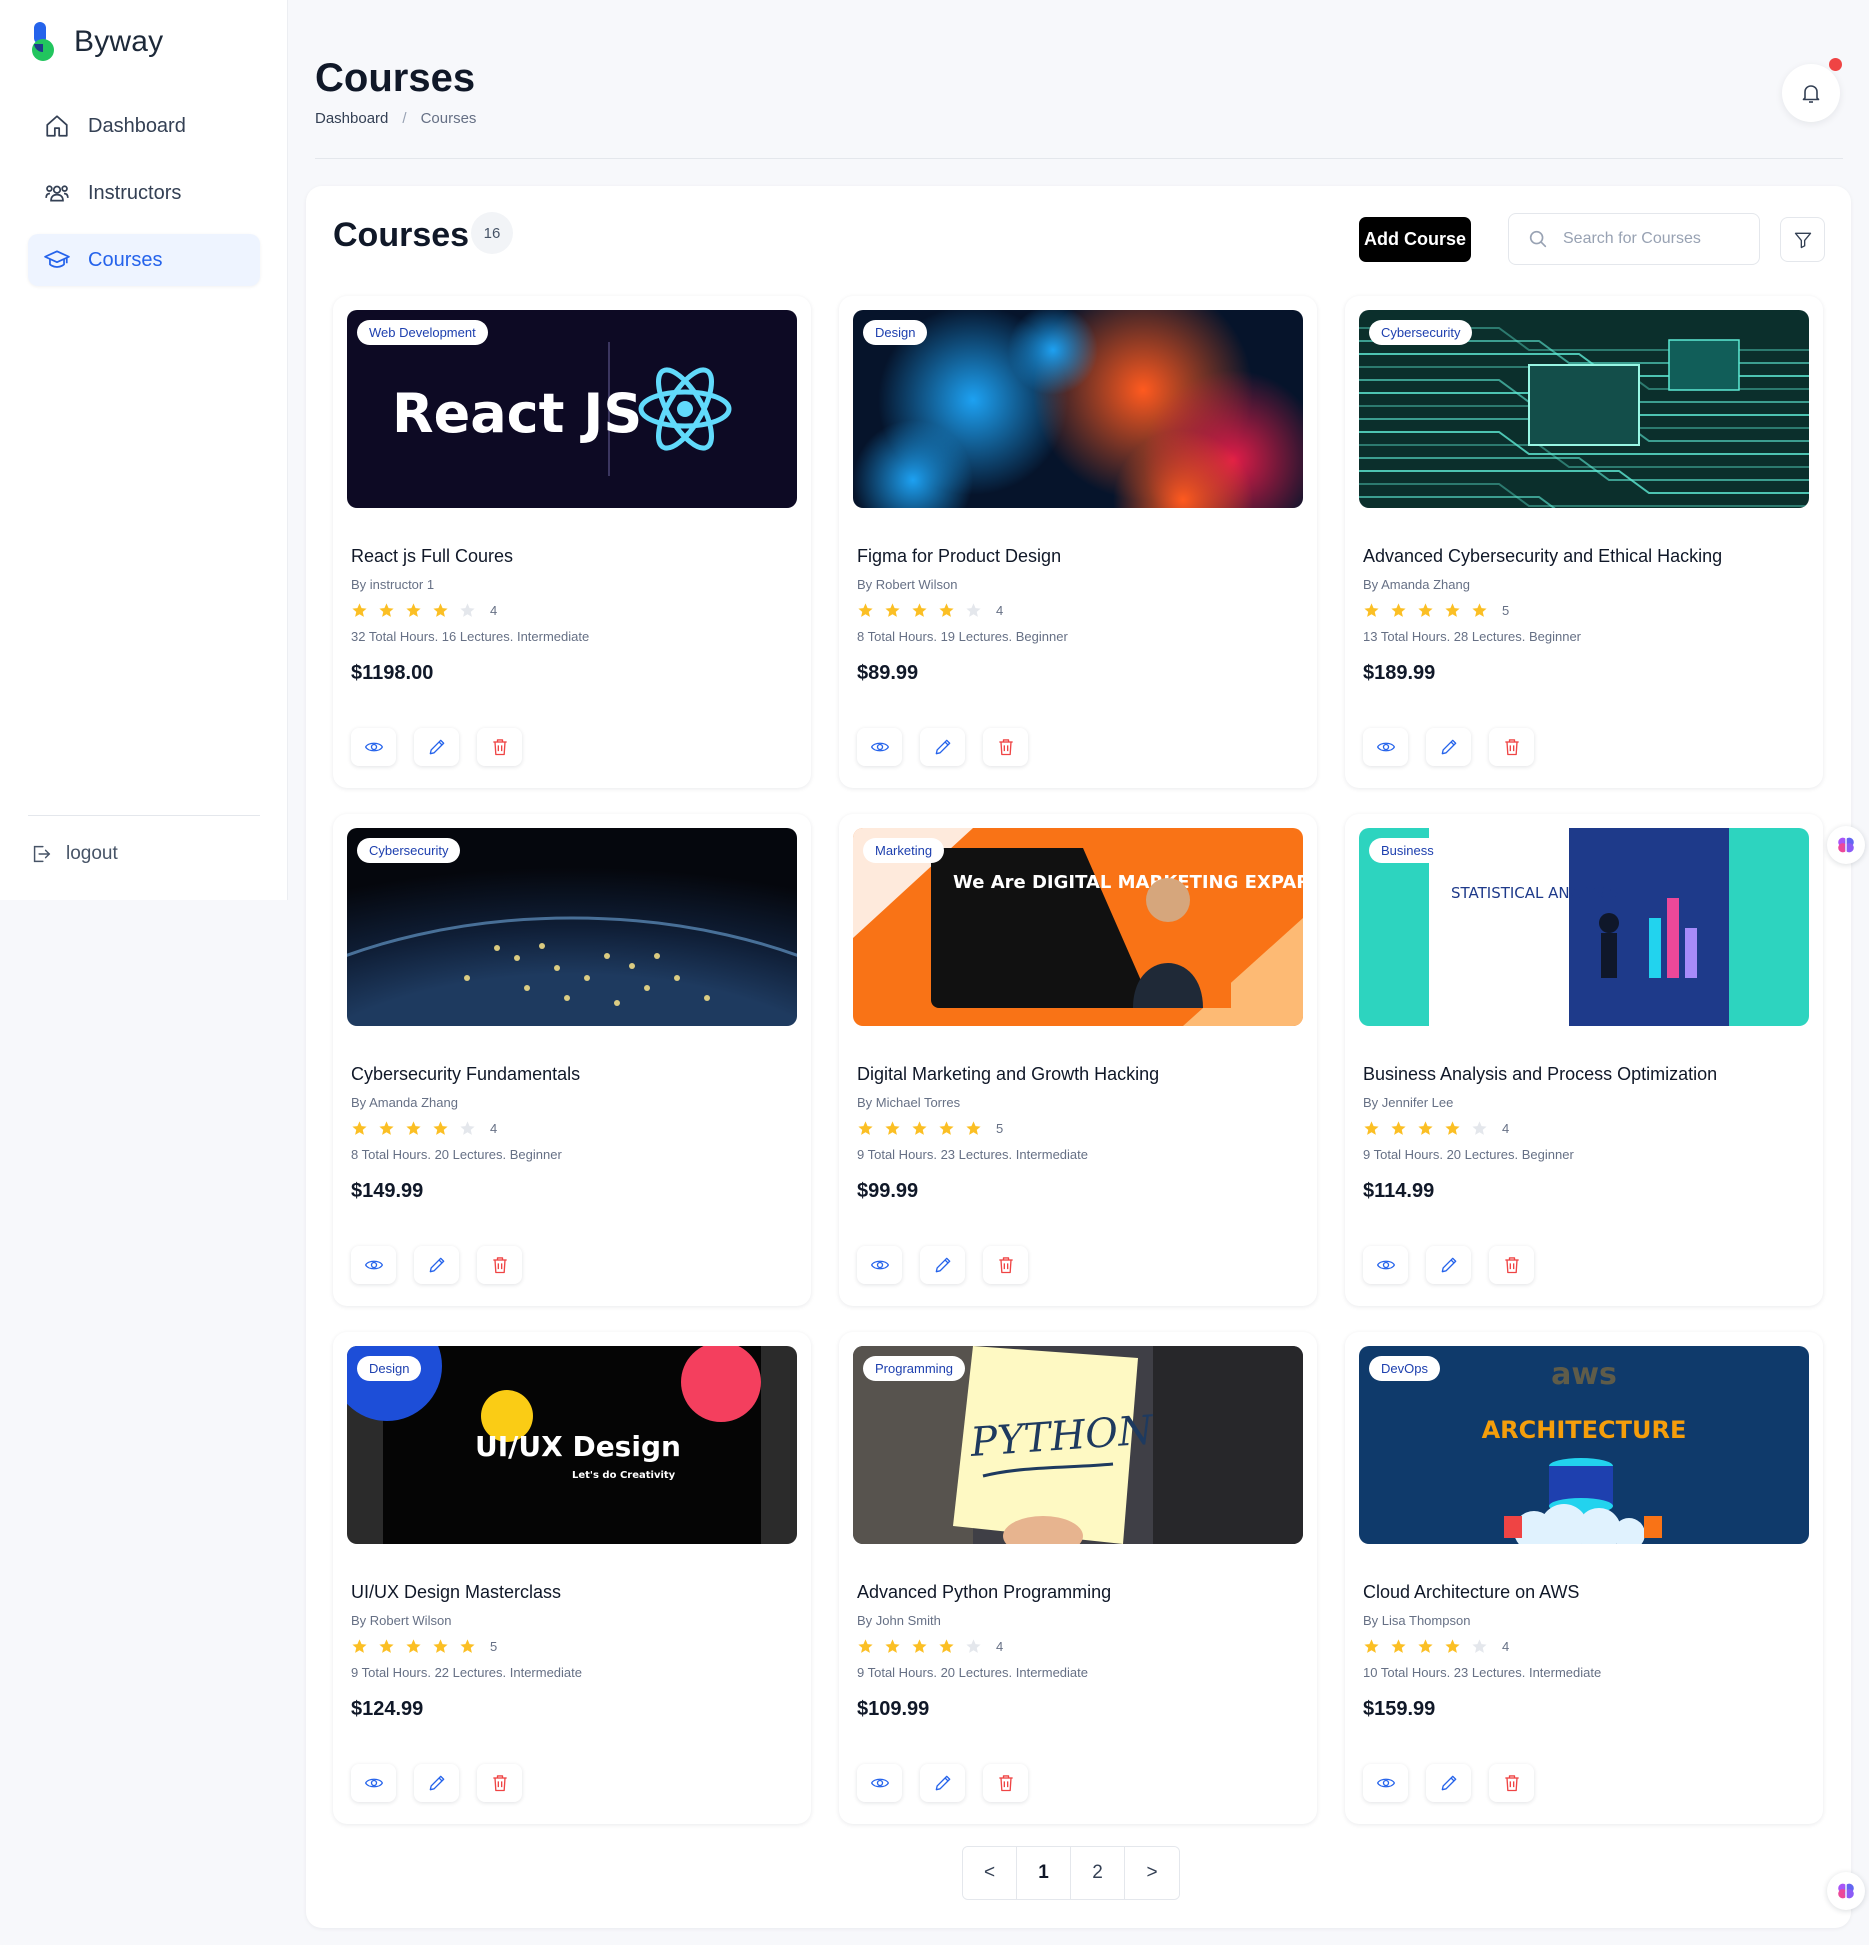  I want to click on add-course-button: Add Course, so click(1415, 239).